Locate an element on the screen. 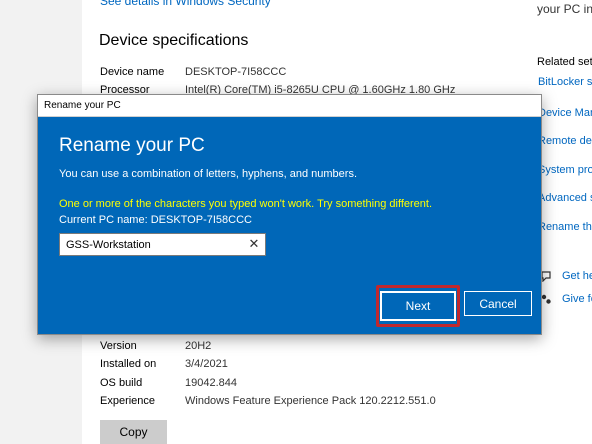 This screenshot has width=592, height=444. spec-row-device-name: Device name DESKTOP-7I58CCC is located at coordinates (193, 72).